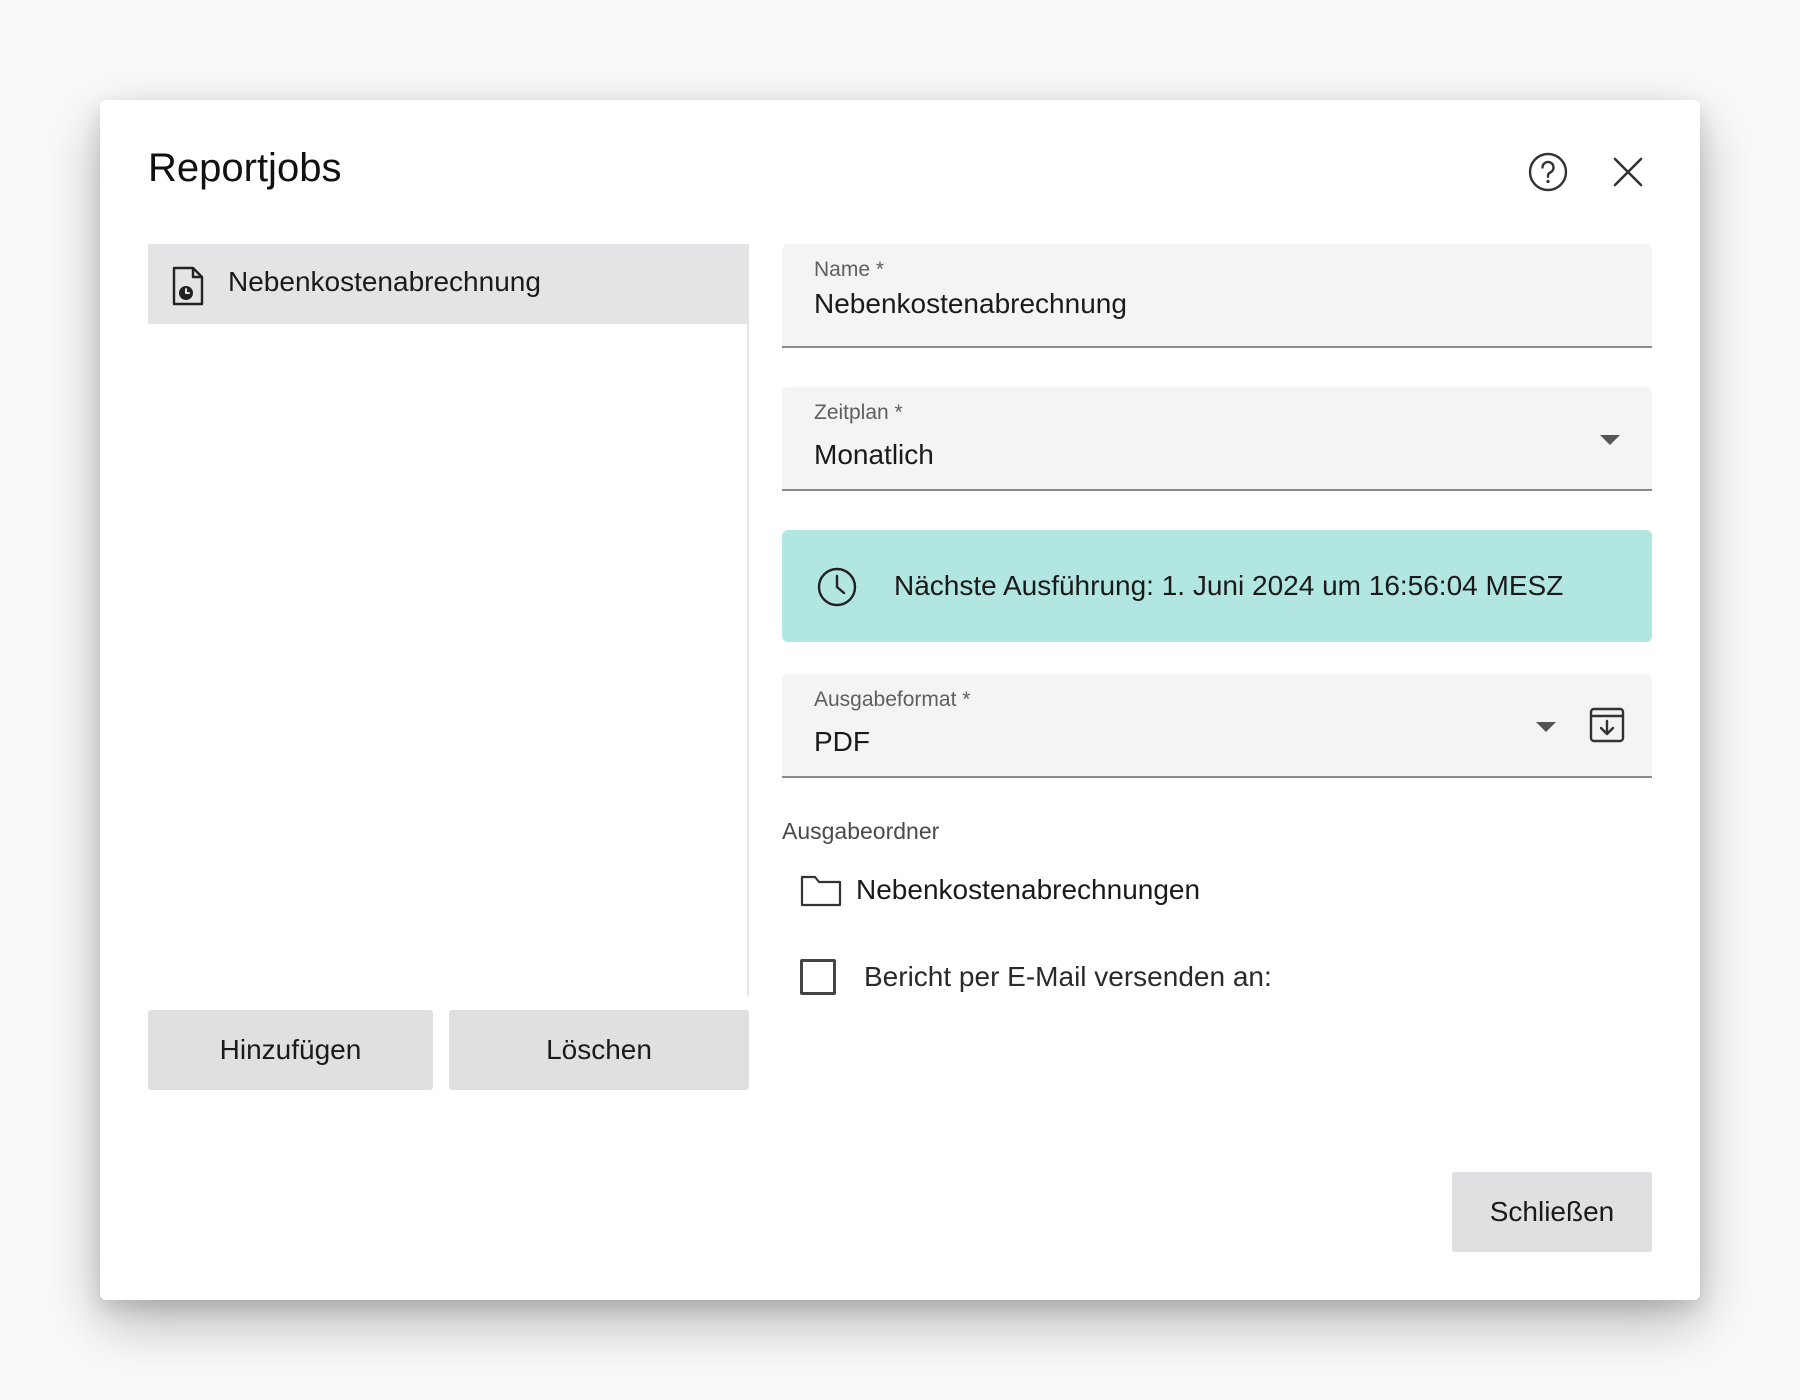  What do you see at coordinates (1028, 890) in the screenshot?
I see `output-folder-name: Nebenkostenabrechnungen` at bounding box center [1028, 890].